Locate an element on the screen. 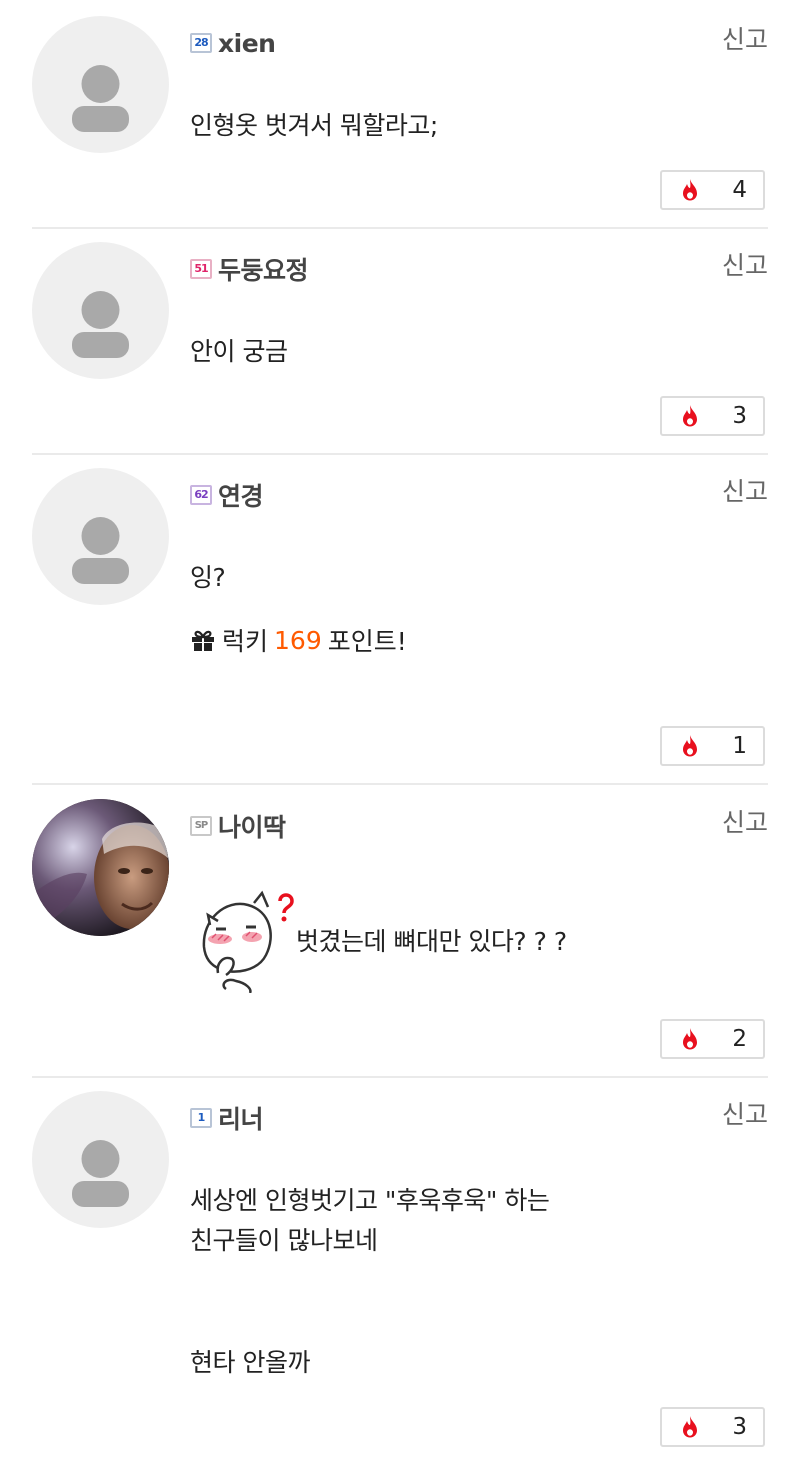 Image resolution: width=800 pixels, height=1461 pixels. like-count: 2 is located at coordinates (739, 1039).